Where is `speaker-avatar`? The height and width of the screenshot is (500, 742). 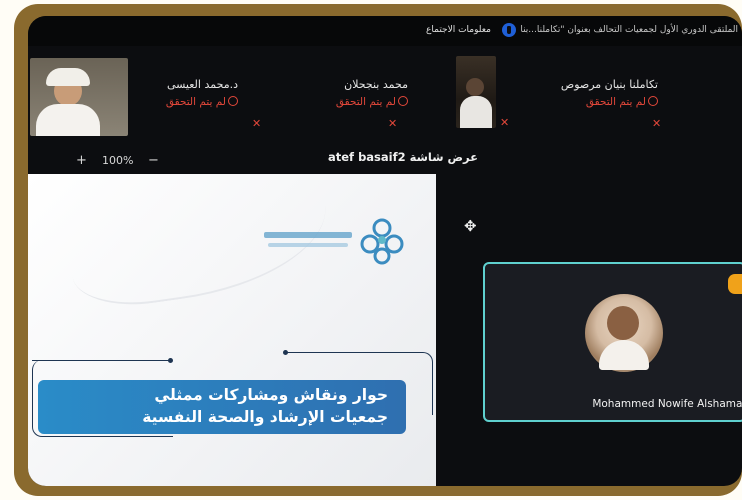
speaker-avatar is located at coordinates (624, 333).